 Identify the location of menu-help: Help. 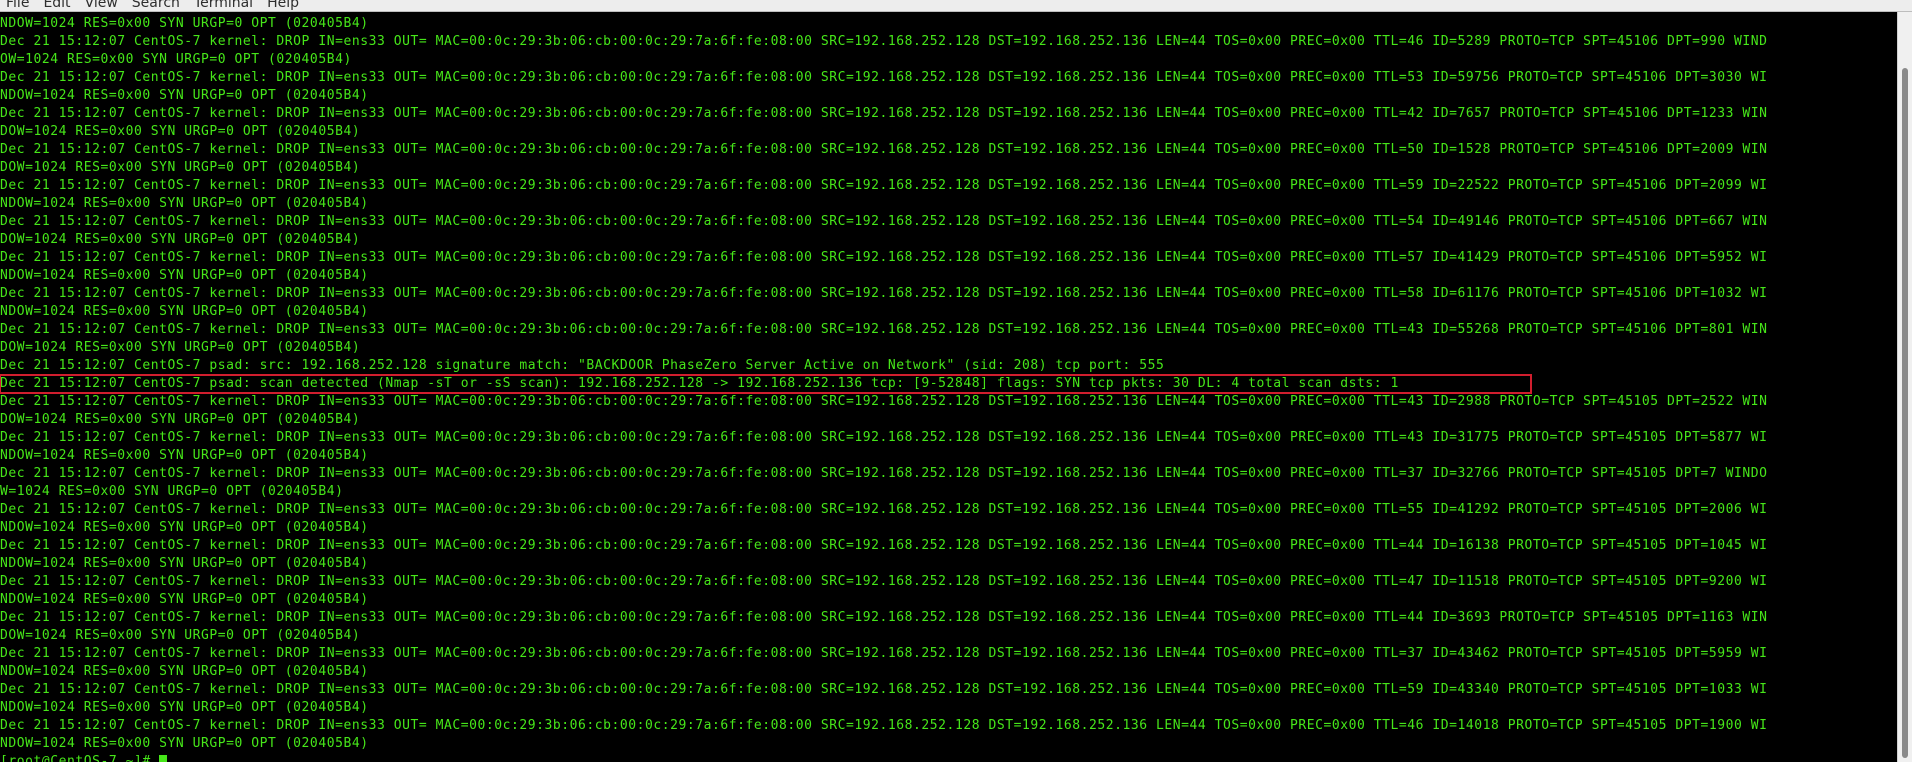
(290, 5).